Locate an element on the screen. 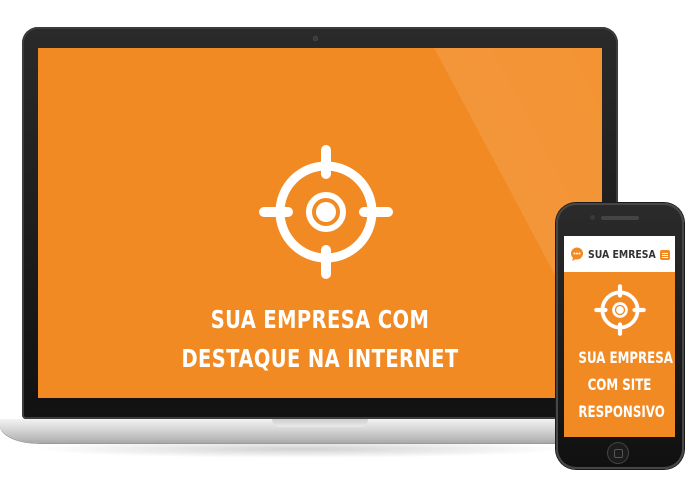 This screenshot has height=504, width=689. phone-brand-name: SUA EMRESA is located at coordinates (622, 254).